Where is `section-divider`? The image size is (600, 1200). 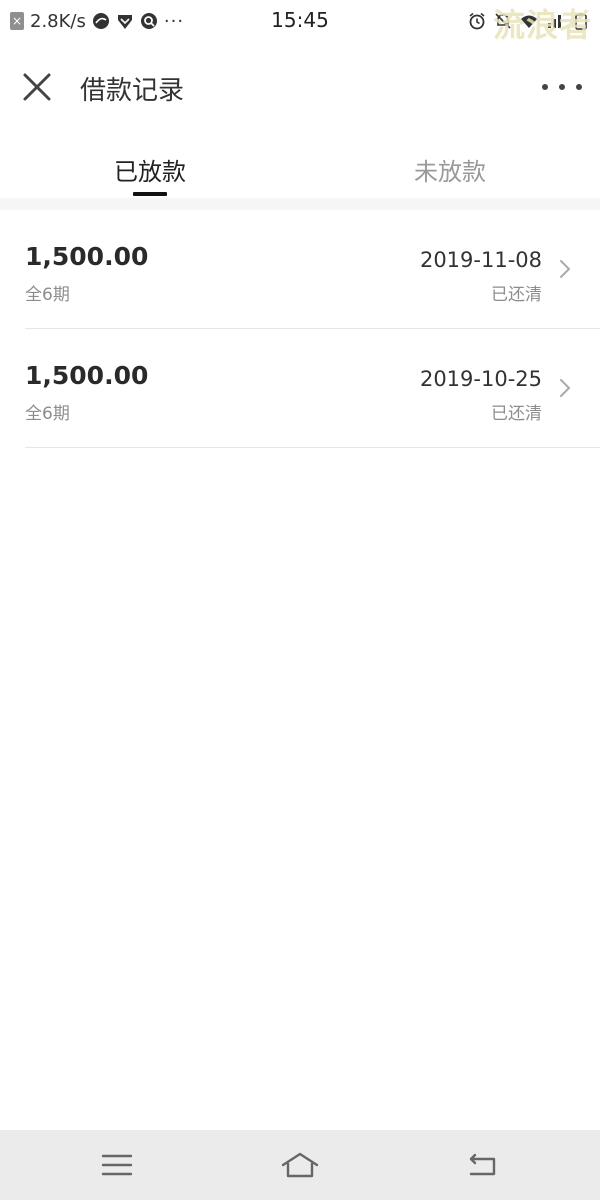
section-divider is located at coordinates (300, 204).